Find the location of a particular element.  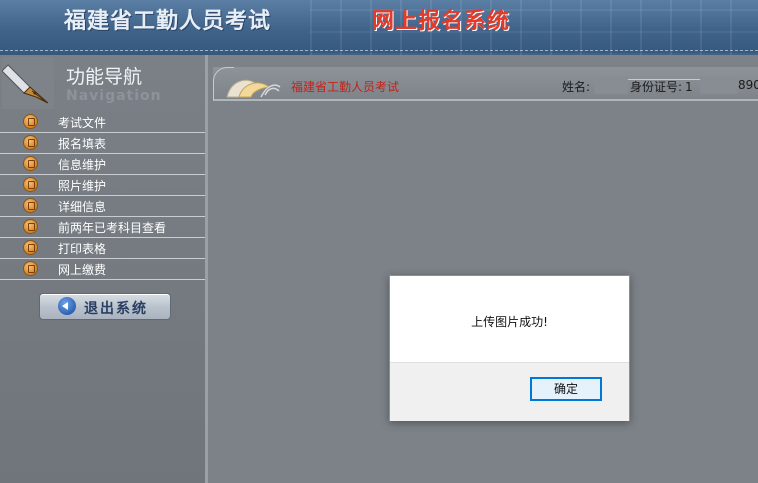

nav-item-label: 详细信息 is located at coordinates (82, 207).